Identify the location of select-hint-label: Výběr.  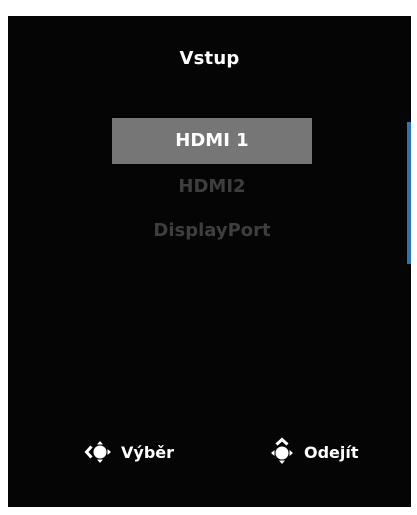
(148, 452).